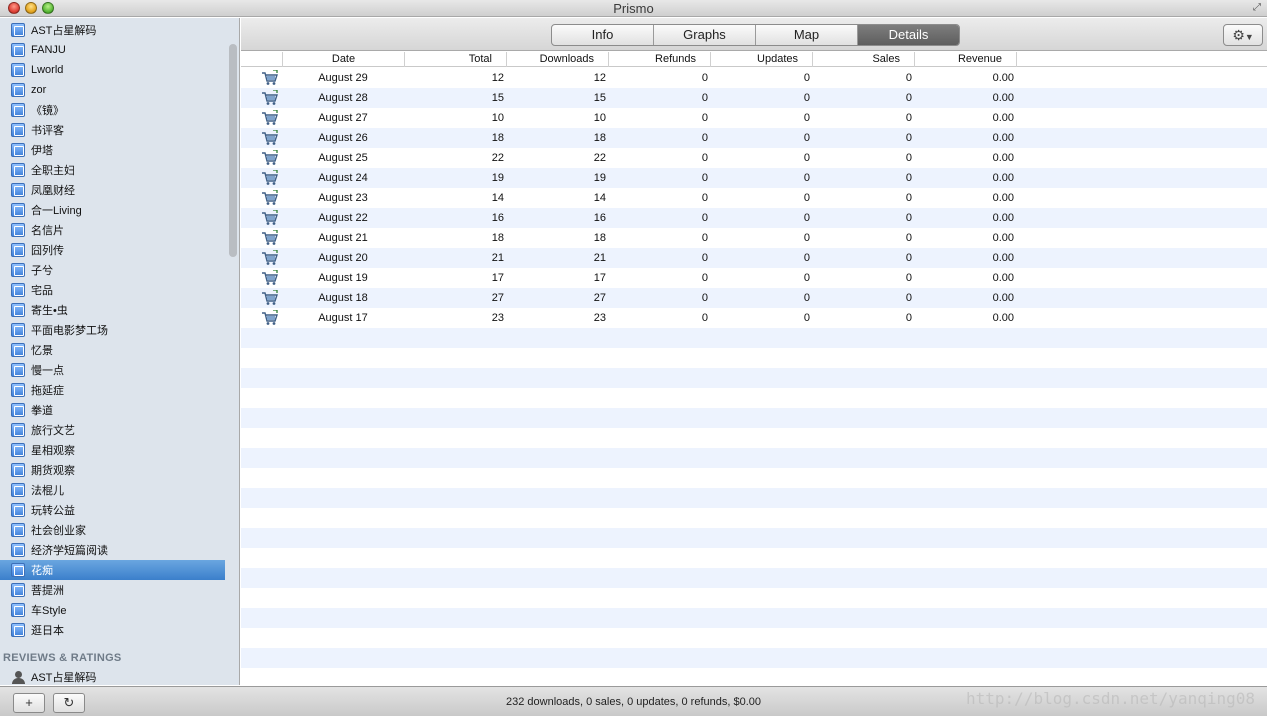  What do you see at coordinates (762, 59) in the screenshot?
I see `column-header-updates: Updates` at bounding box center [762, 59].